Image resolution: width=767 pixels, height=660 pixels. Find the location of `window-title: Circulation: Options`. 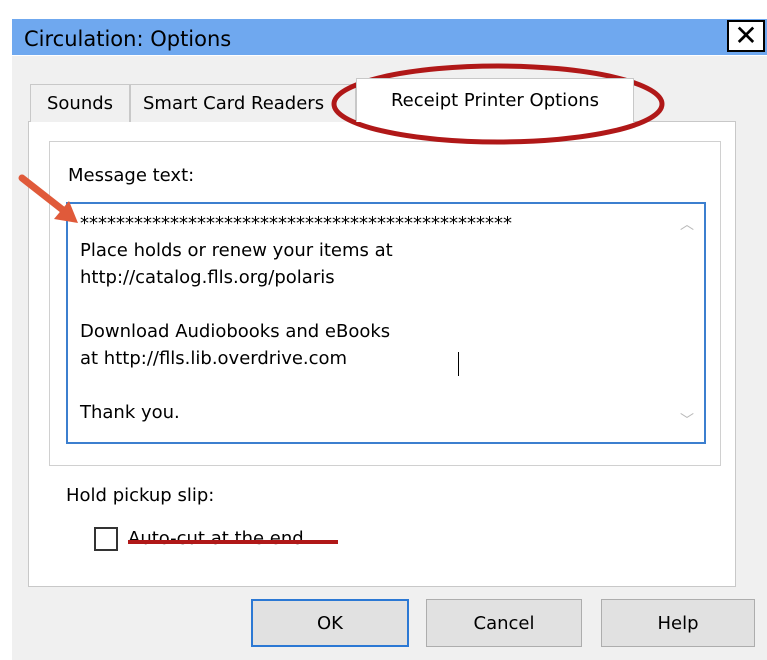

window-title: Circulation: Options is located at coordinates (128, 39).